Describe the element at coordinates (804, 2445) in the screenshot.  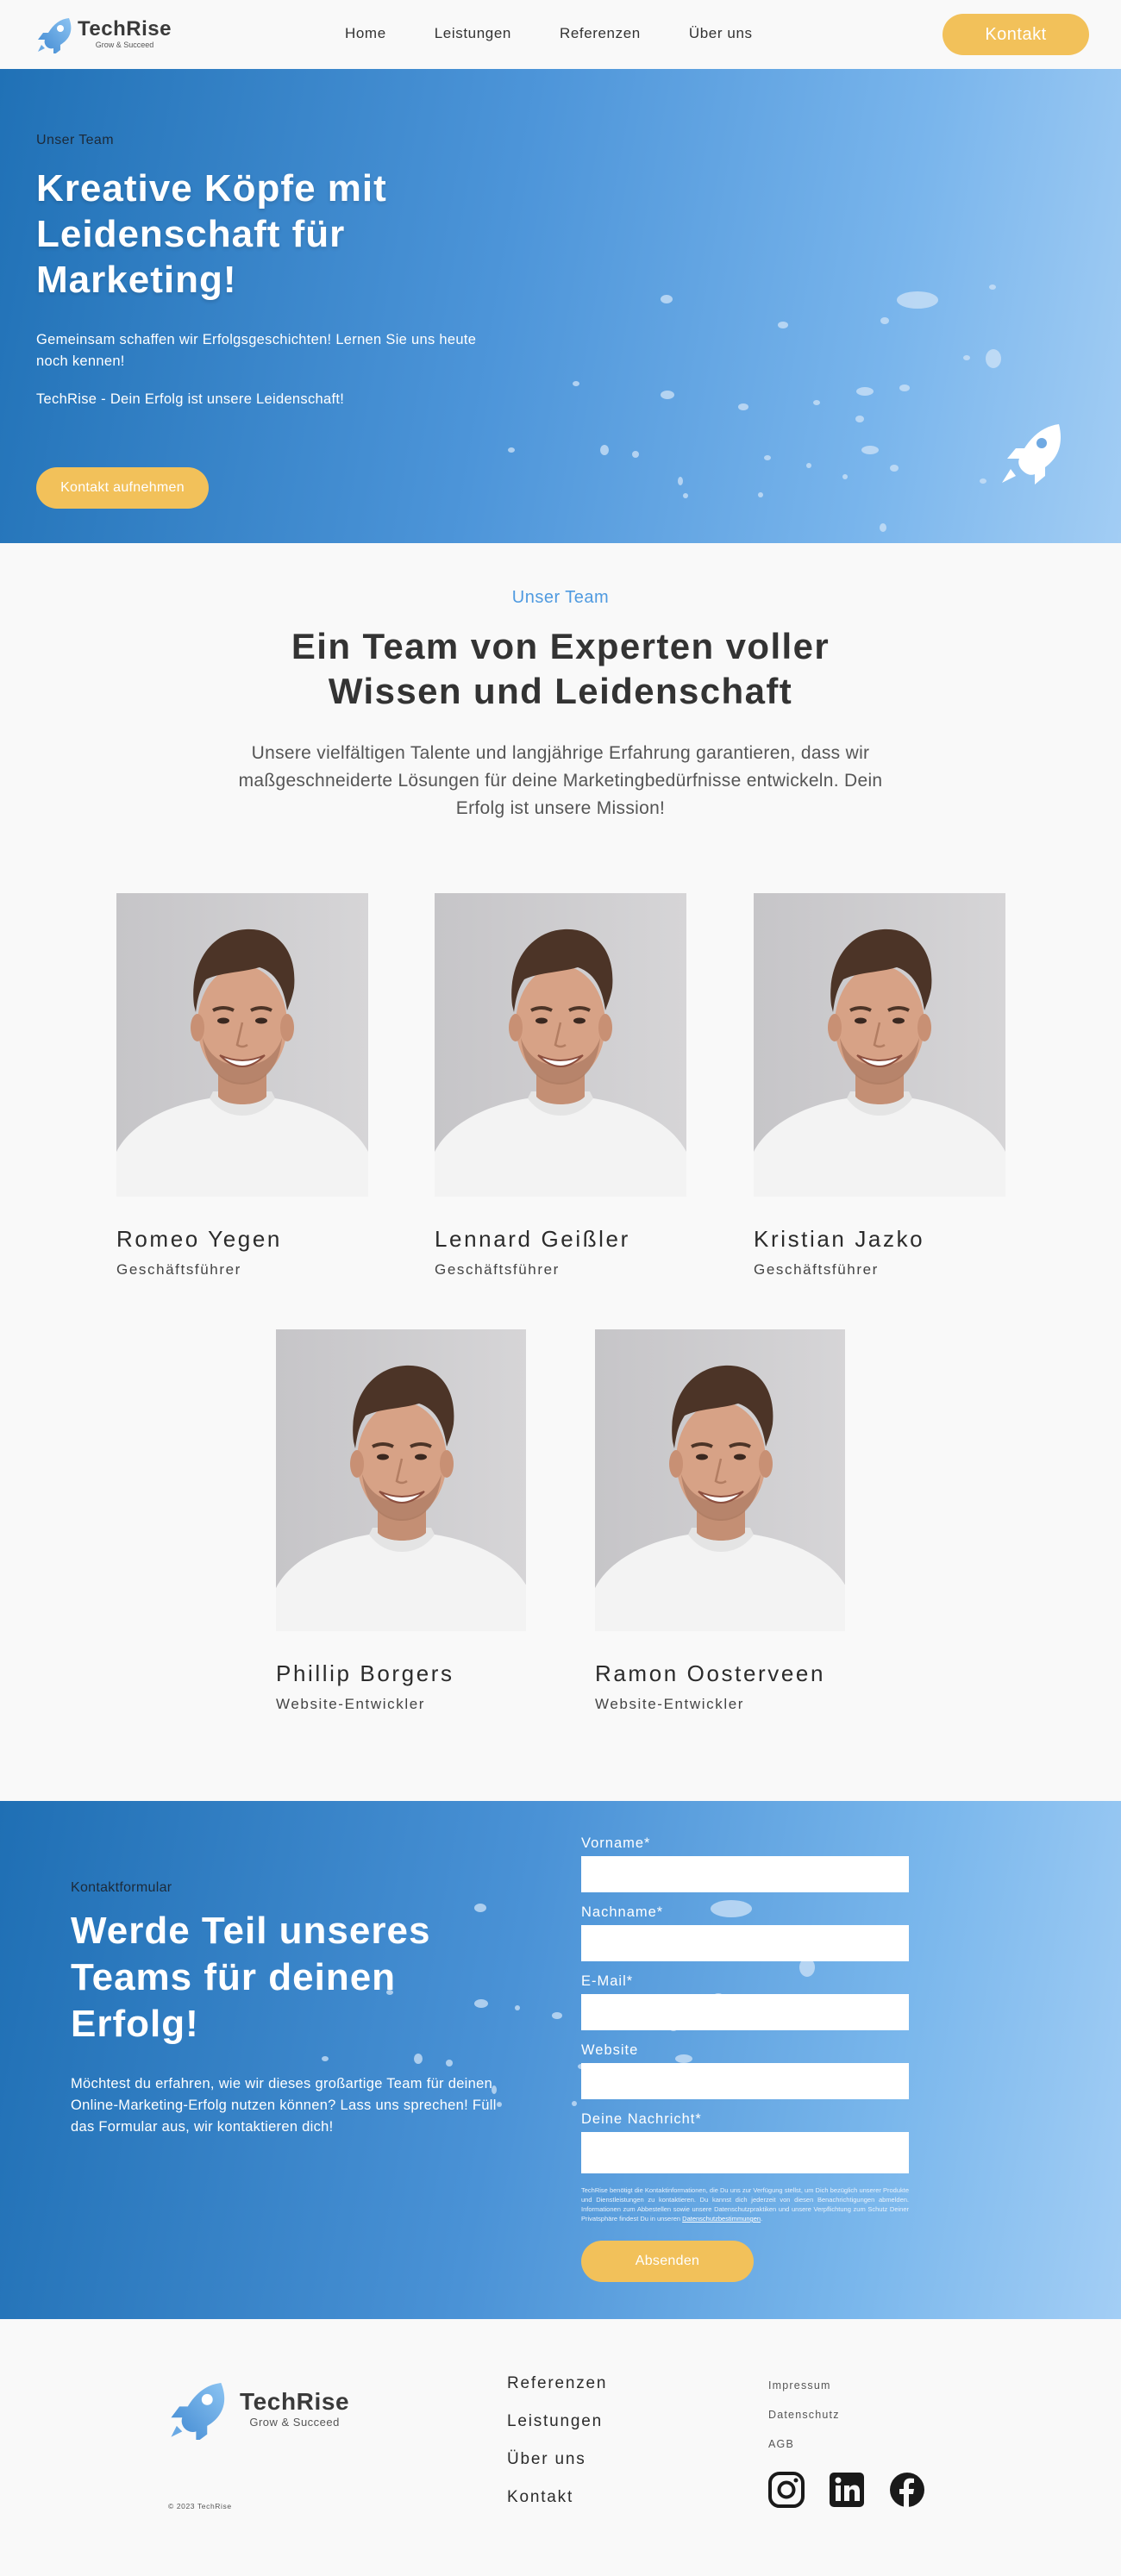
I see `footer-link-agb: AGB` at that location.